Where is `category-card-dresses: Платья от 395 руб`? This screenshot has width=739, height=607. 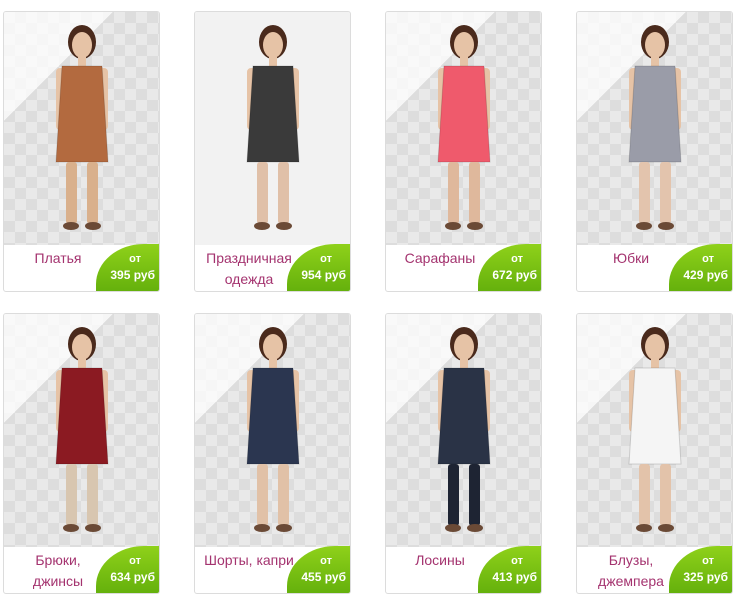
category-card-dresses: Платья от 395 руб is located at coordinates (81, 151).